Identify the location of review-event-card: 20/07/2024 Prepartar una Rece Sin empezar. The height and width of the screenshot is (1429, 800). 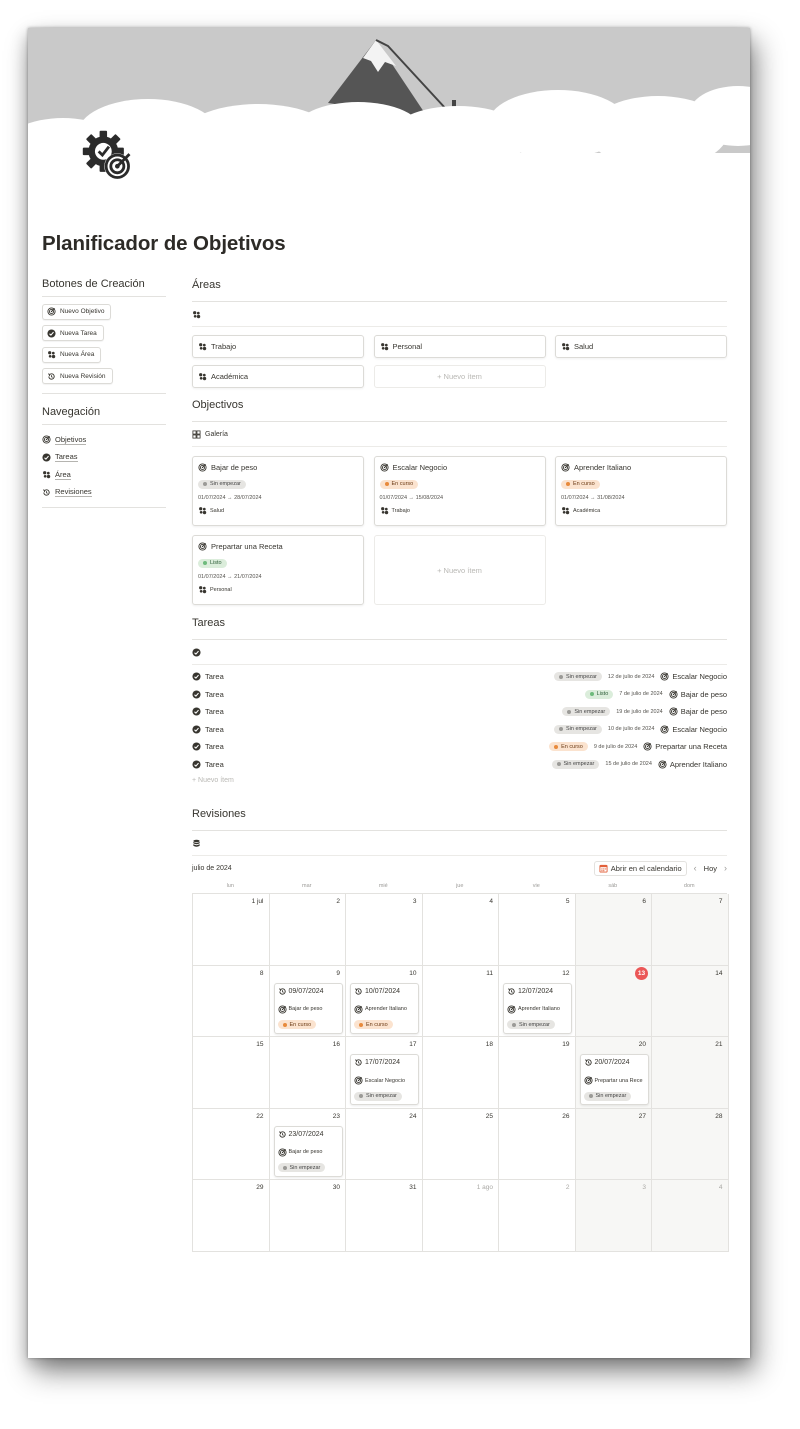
(614, 1080).